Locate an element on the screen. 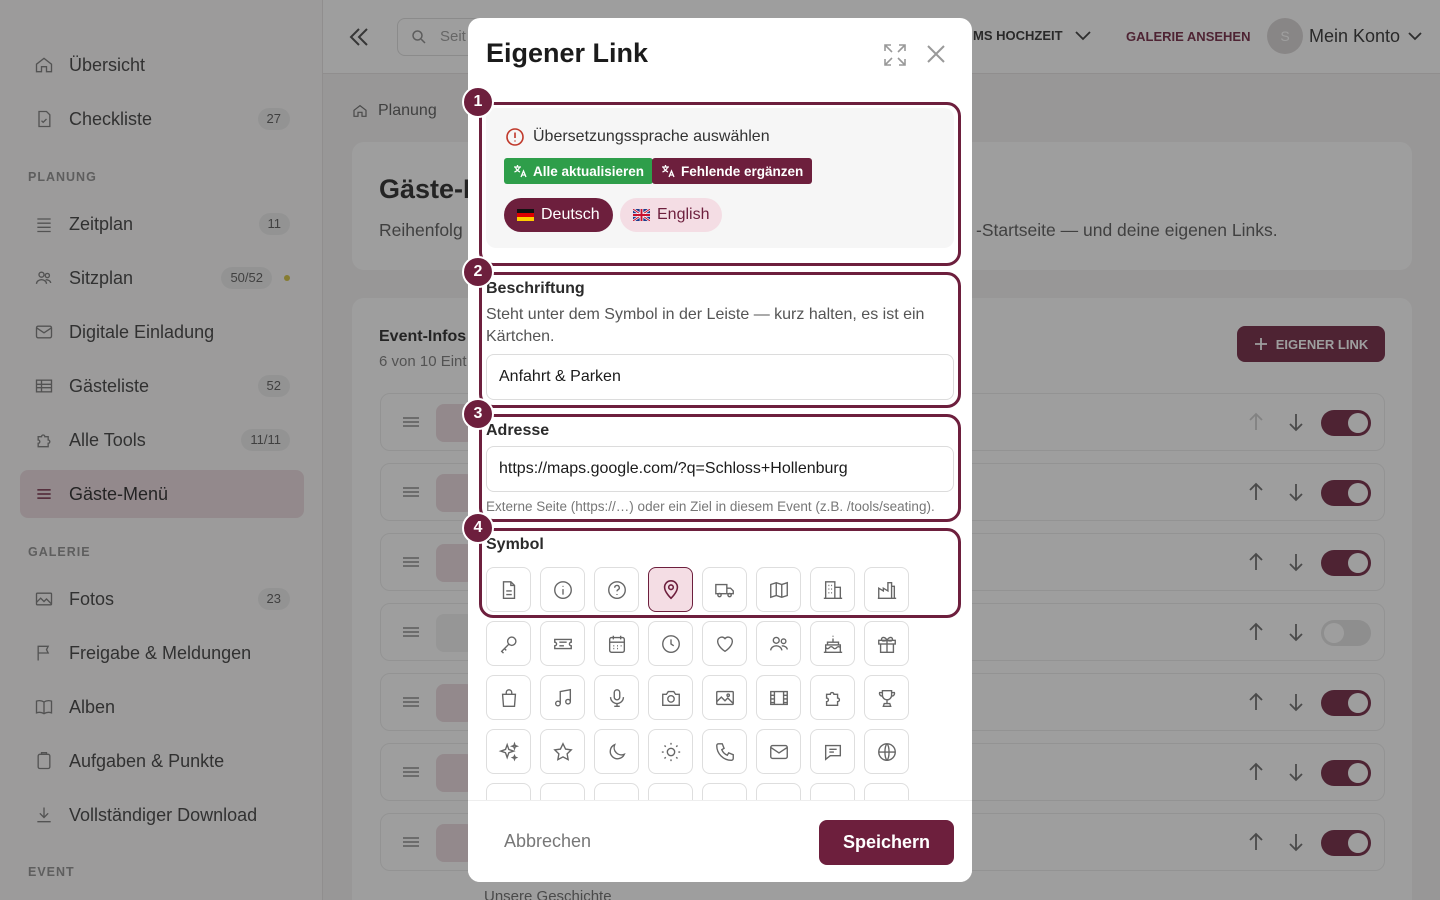 The width and height of the screenshot is (1440, 900). dialog-title: Eigener Link is located at coordinates (567, 53).